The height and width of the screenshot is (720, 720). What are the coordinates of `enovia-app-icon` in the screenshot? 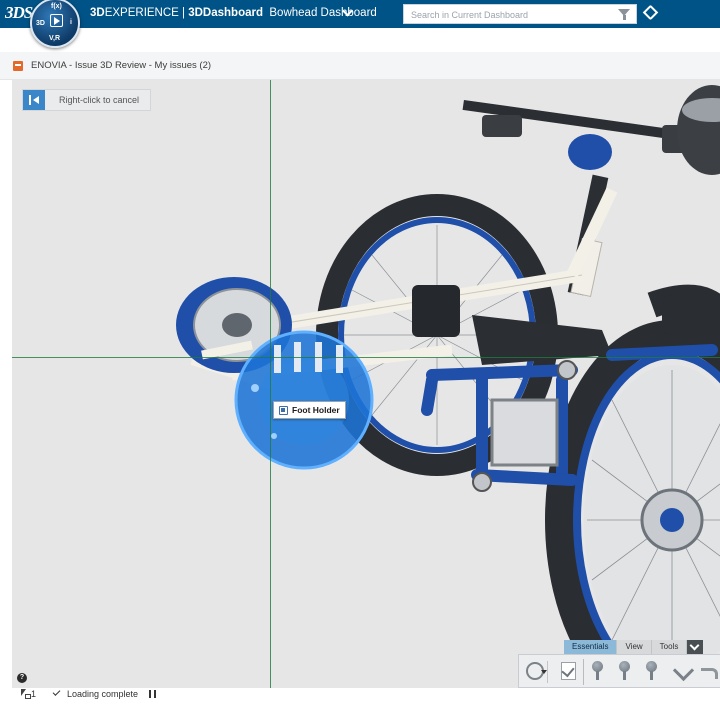 It's located at (18, 66).